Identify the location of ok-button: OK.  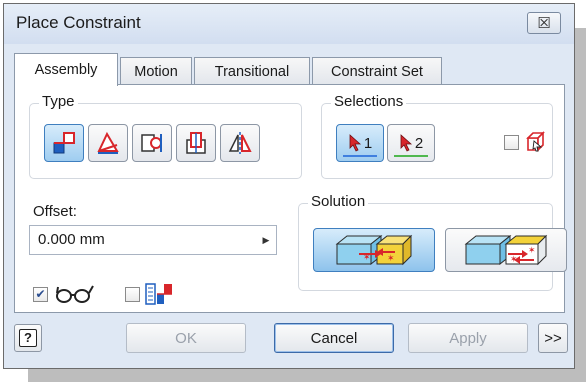
(186, 338).